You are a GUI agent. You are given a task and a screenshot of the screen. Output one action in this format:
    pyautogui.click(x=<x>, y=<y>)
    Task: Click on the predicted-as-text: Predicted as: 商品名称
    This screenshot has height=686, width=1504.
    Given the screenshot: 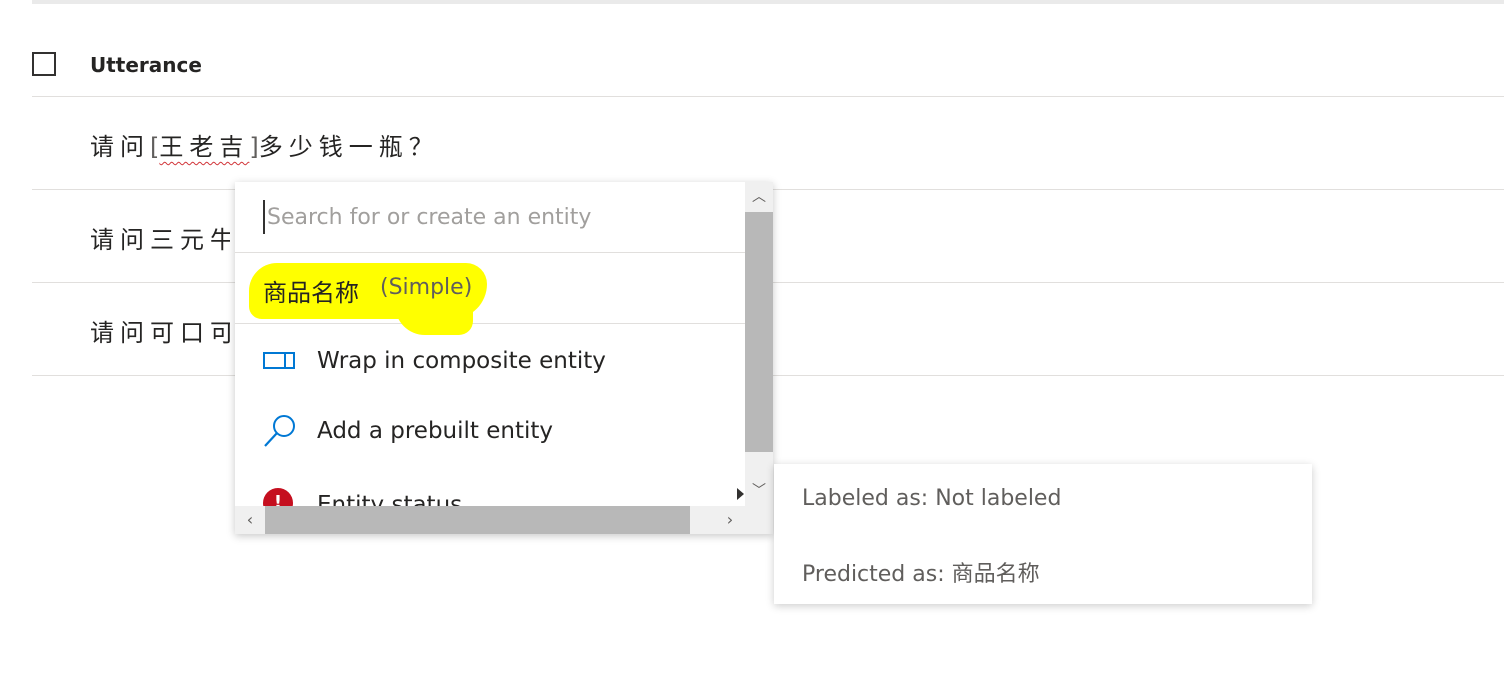 What is the action you would take?
    pyautogui.click(x=921, y=574)
    